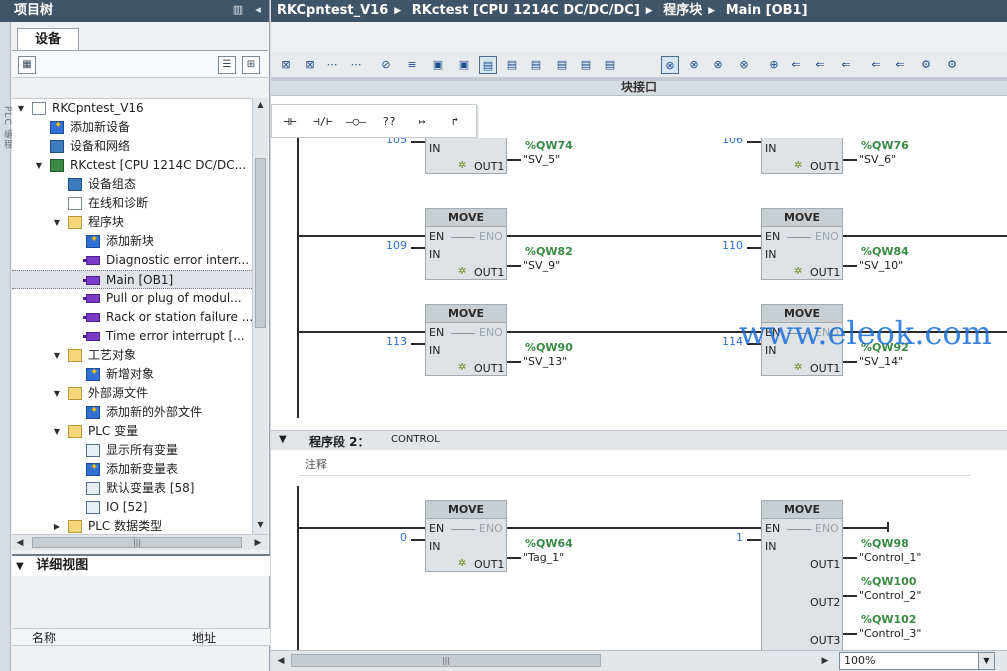  Describe the element at coordinates (744, 65) in the screenshot. I see `force-icon: ⊗` at that location.